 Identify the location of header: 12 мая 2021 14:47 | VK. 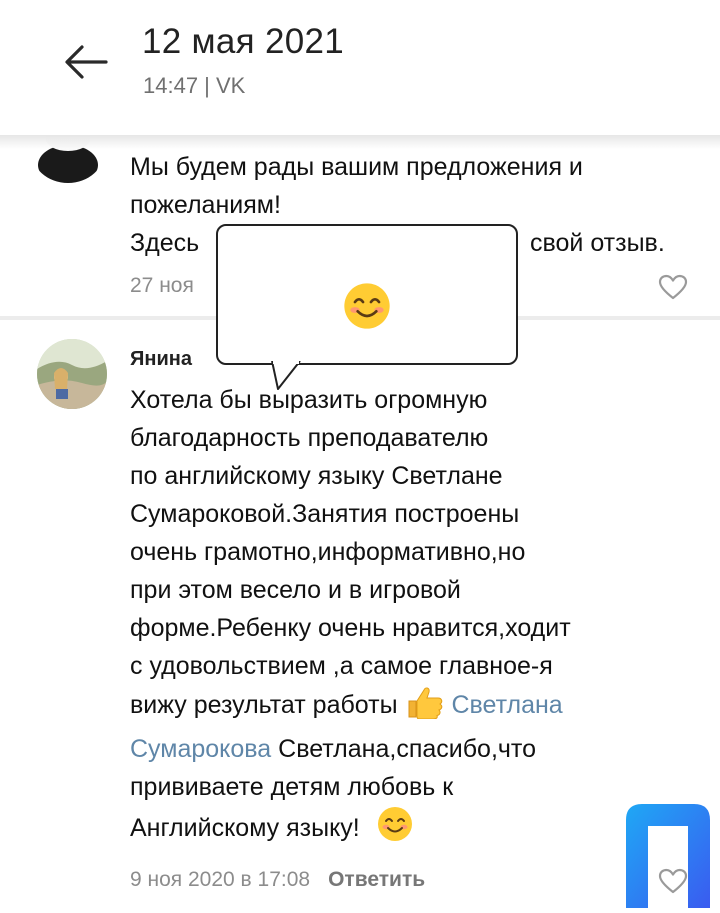
(360, 67).